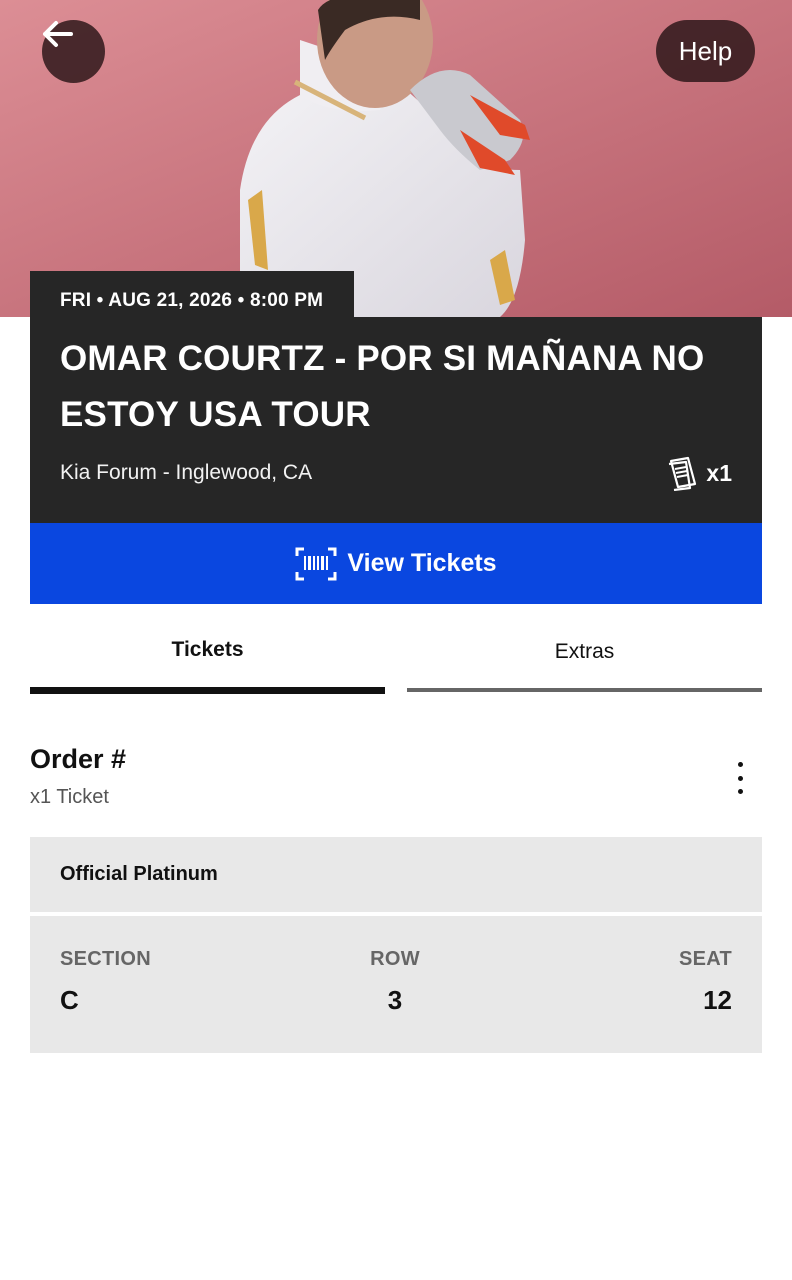  What do you see at coordinates (105, 959) in the screenshot?
I see `section-label: SECTION` at bounding box center [105, 959].